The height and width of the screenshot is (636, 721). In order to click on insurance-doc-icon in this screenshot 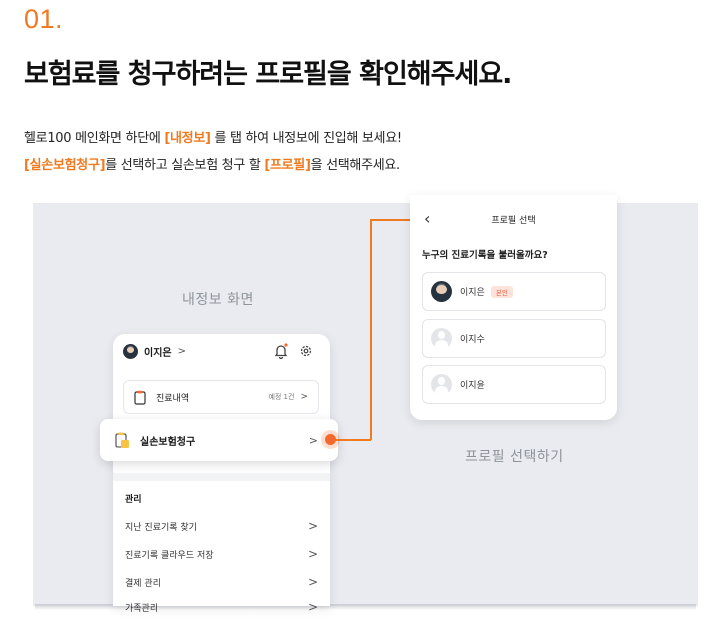, I will do `click(122, 440)`.